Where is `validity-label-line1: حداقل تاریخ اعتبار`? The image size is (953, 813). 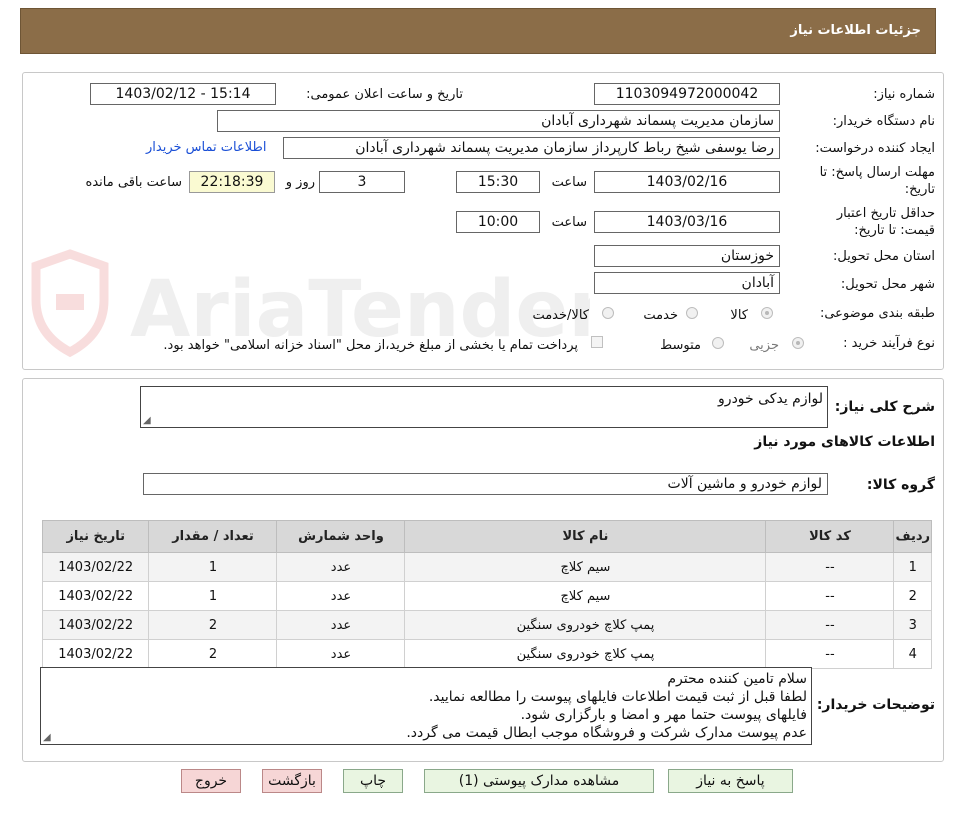
validity-label-line1: حداقل تاریخ اعتبار is located at coordinates (885, 213).